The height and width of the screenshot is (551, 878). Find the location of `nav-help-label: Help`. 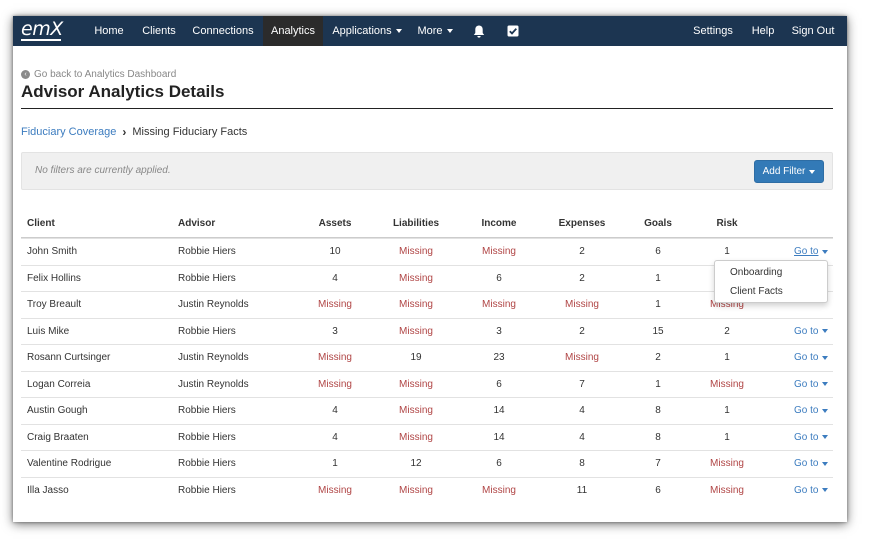

nav-help-label: Help is located at coordinates (763, 31).